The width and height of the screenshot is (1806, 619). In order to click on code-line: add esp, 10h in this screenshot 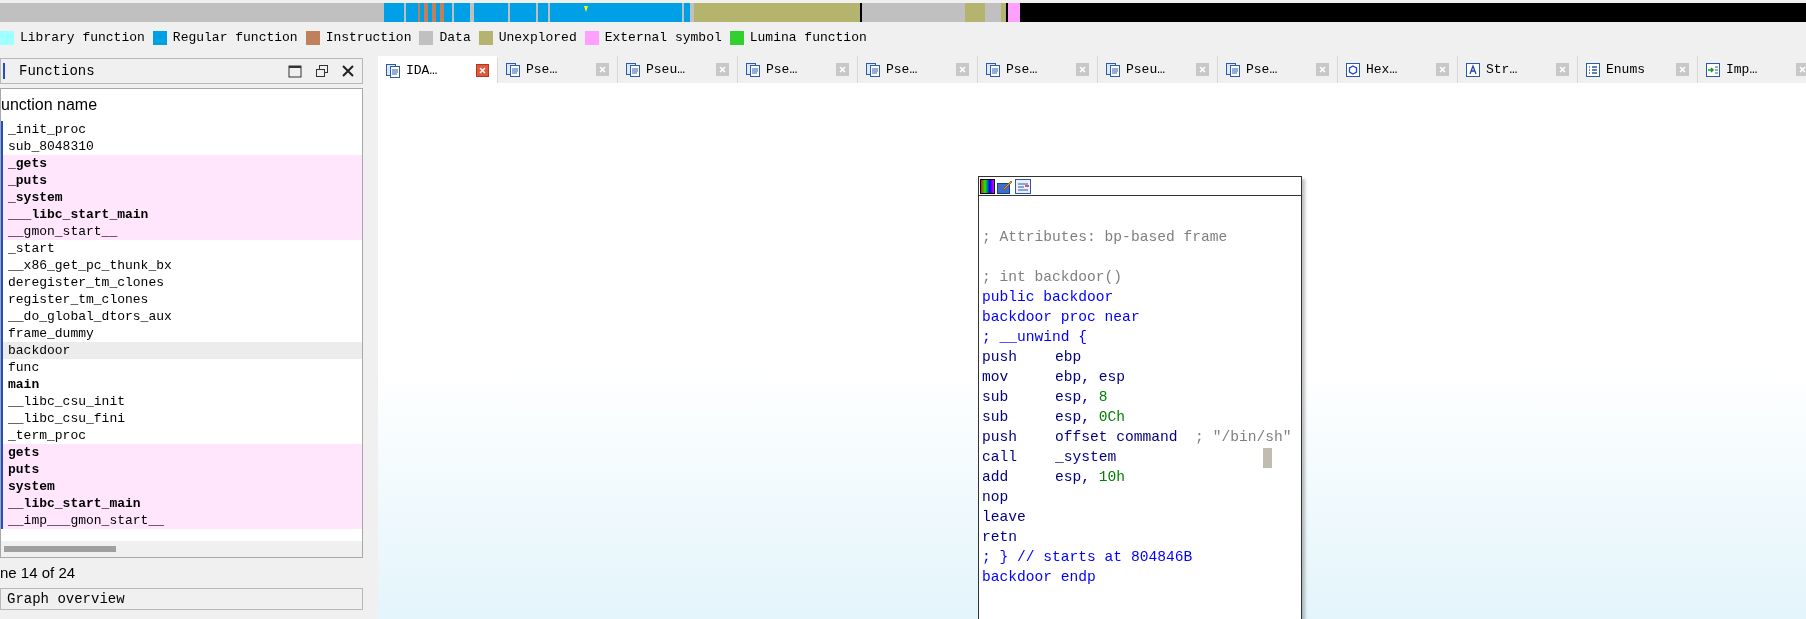, I will do `click(1054, 478)`.